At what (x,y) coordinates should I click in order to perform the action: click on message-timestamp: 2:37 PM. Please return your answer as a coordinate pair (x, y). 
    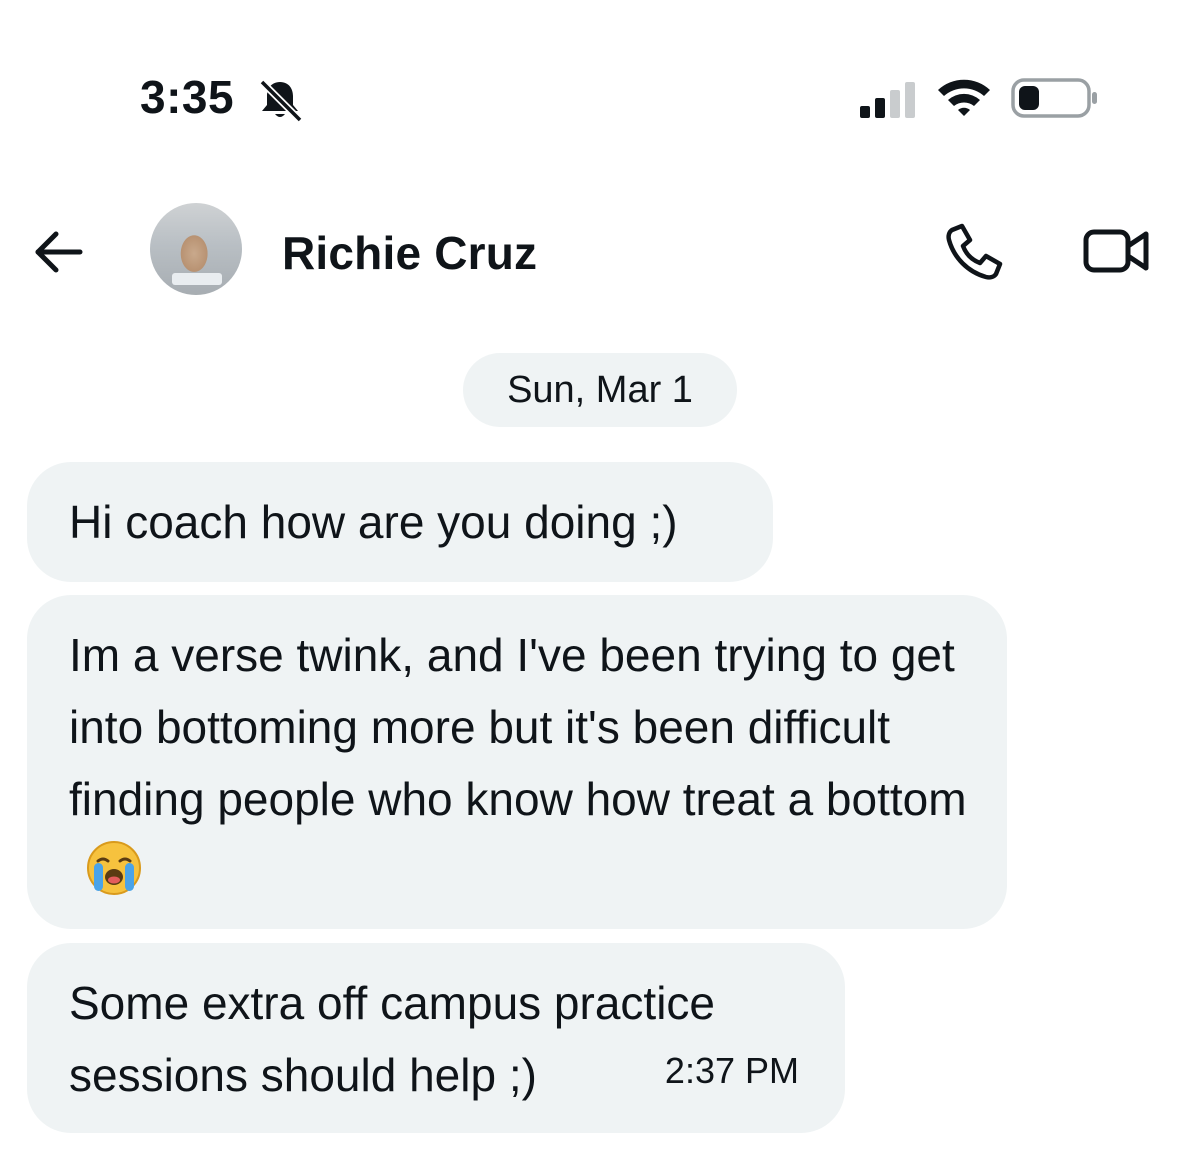
    Looking at the image, I should click on (731, 1070).